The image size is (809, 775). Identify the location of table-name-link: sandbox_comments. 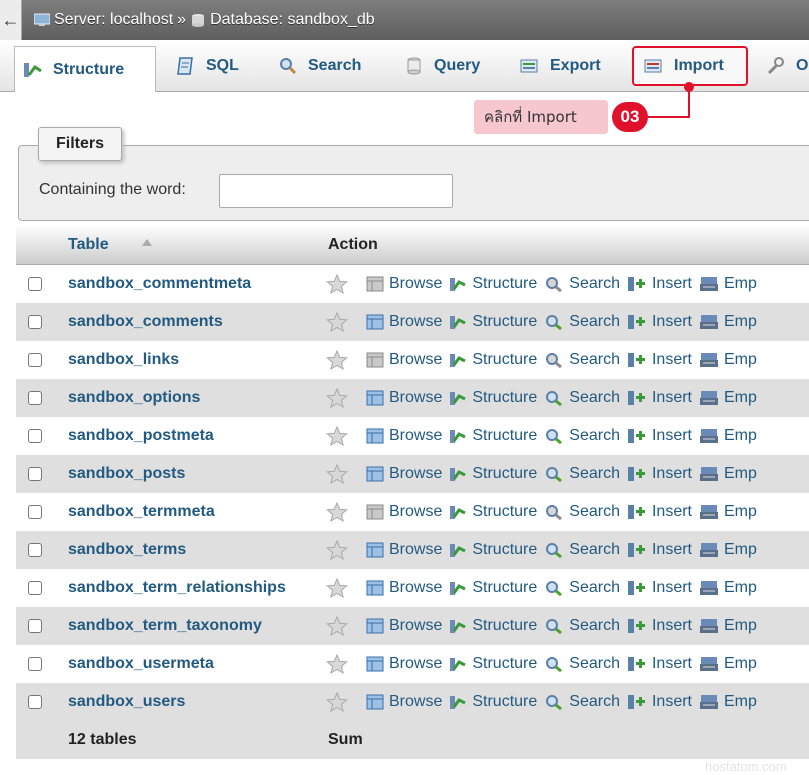
(145, 322).